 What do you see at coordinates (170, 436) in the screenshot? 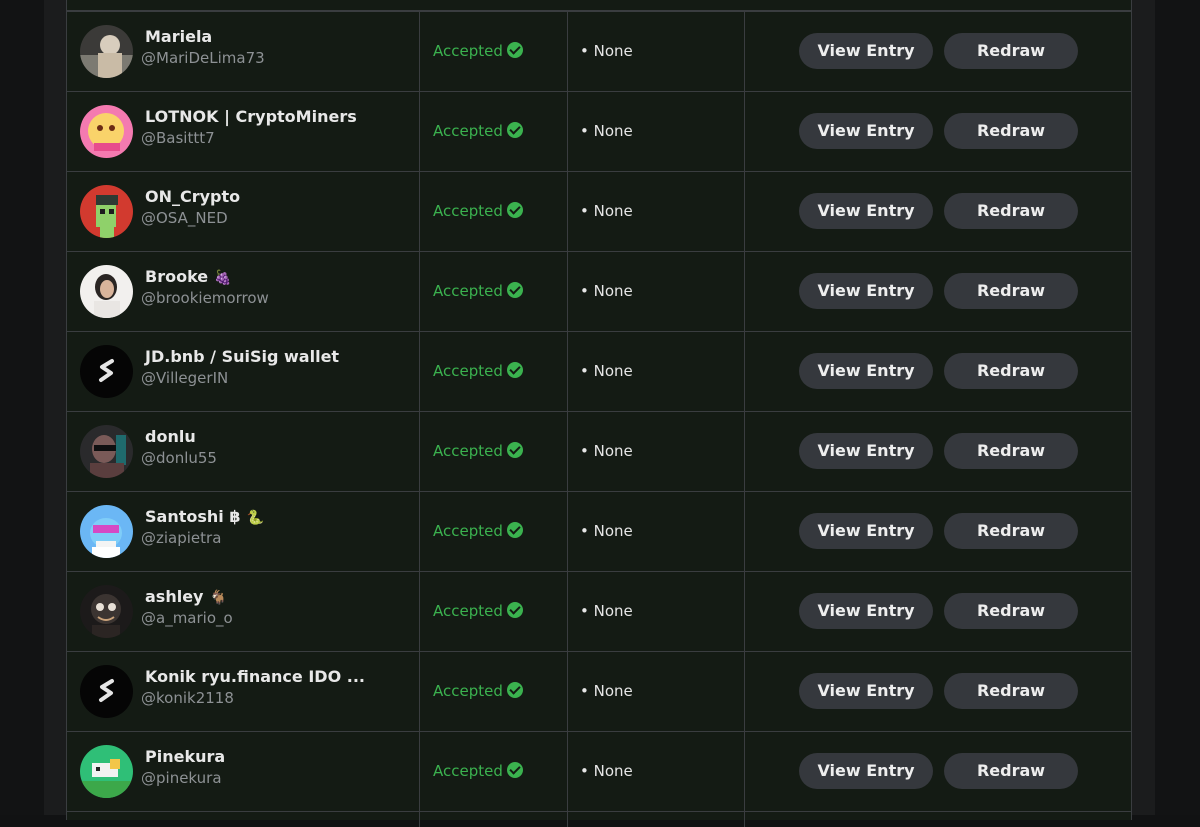
I see `user-name: donlu` at bounding box center [170, 436].